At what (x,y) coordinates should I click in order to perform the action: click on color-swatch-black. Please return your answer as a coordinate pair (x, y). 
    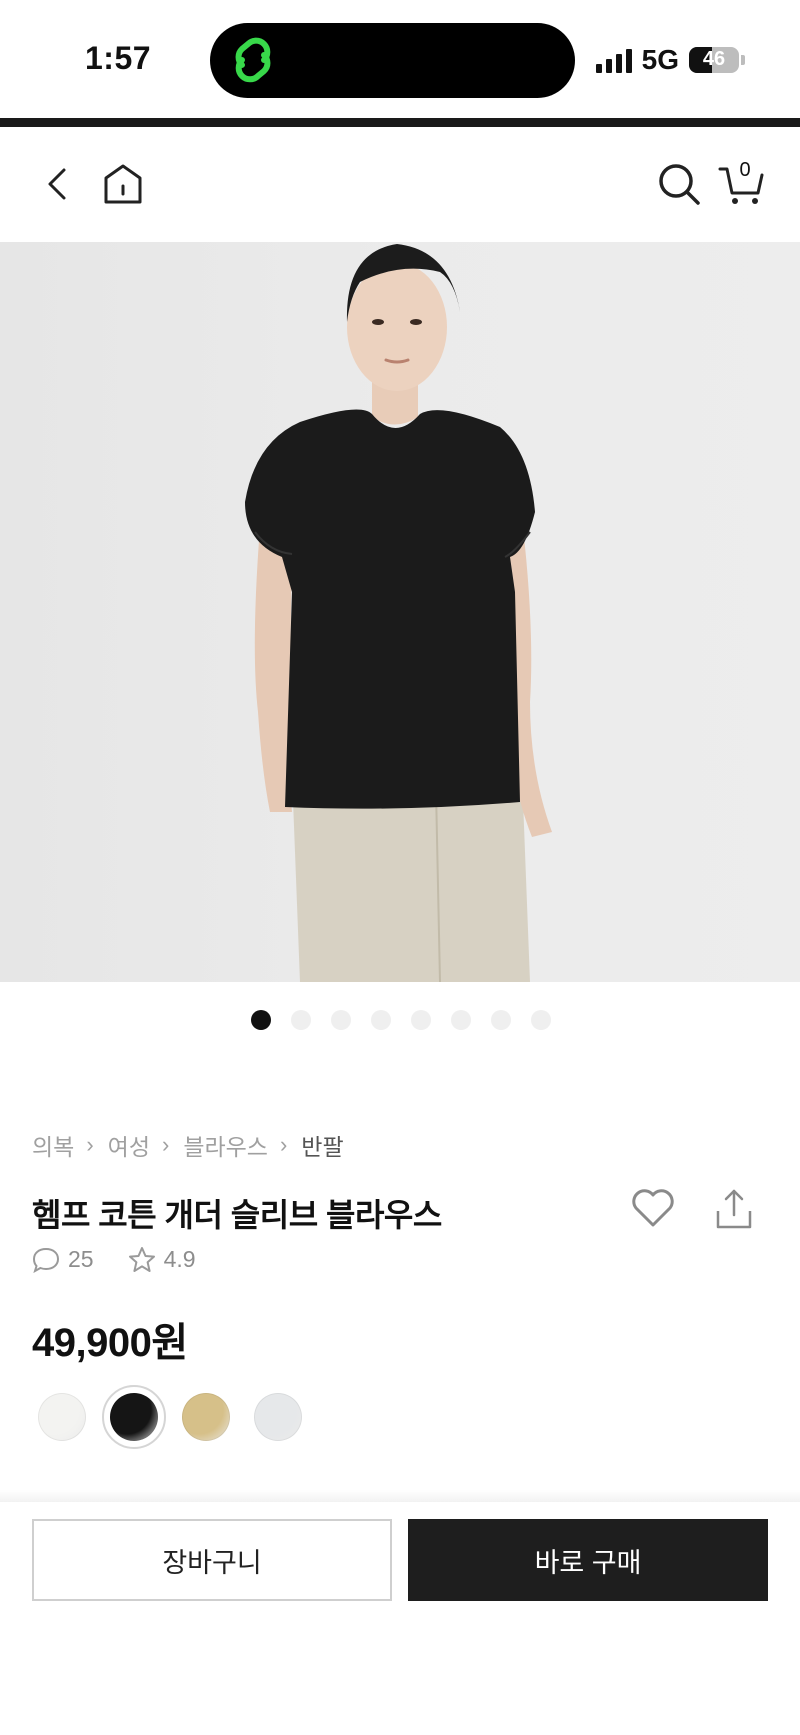
    Looking at the image, I should click on (134, 1417).